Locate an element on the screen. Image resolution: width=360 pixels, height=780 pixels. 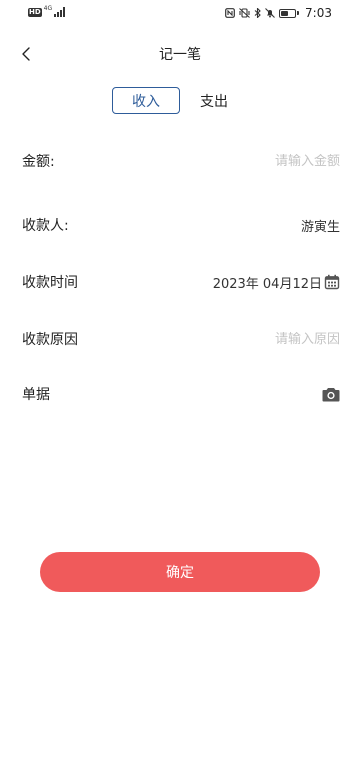
confirm-button: 确定 is located at coordinates (180, 572).